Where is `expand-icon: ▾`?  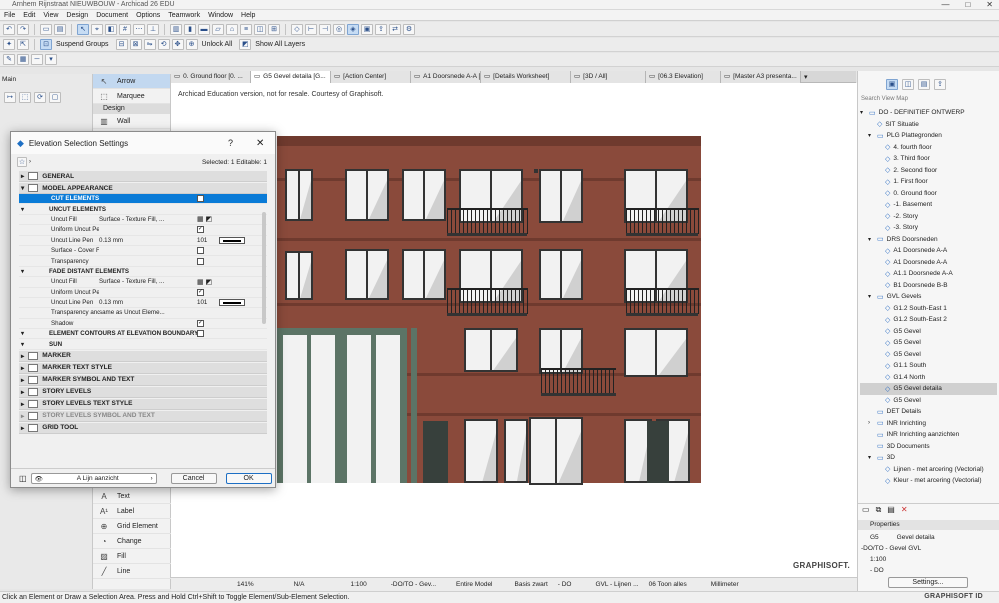
expand-icon: ▾ is located at coordinates (871, 457).